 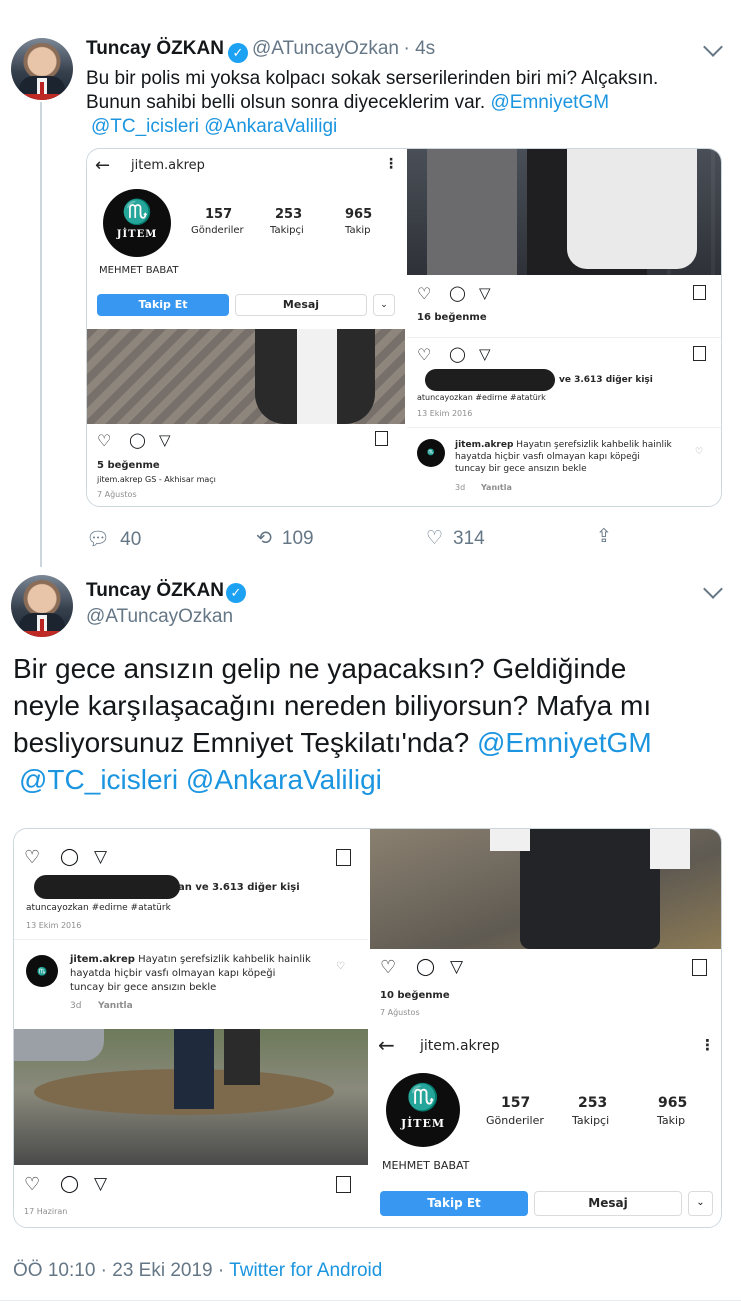 I want to click on ig-likes: 16 beğenme, so click(x=452, y=317).